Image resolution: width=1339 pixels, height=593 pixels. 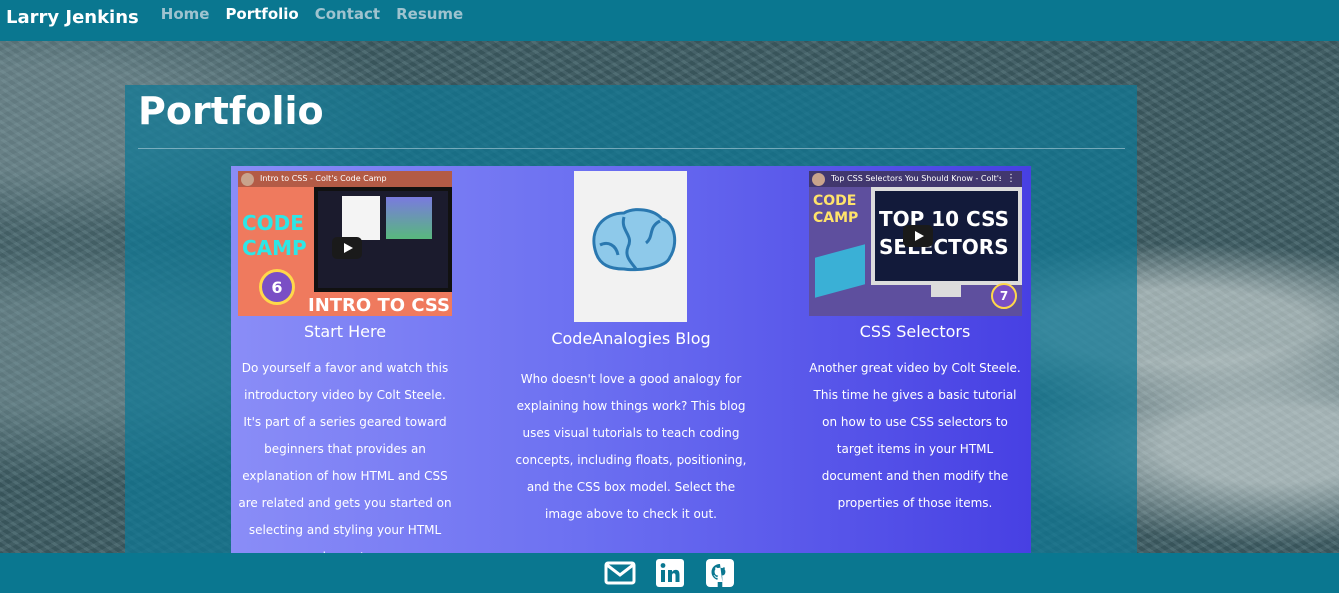 I want to click on brain-logo-icon, so click(x=634, y=240).